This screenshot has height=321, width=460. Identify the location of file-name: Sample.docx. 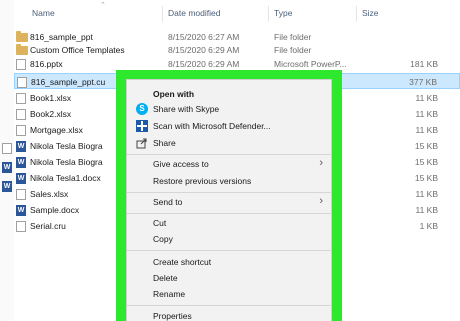
(55, 210).